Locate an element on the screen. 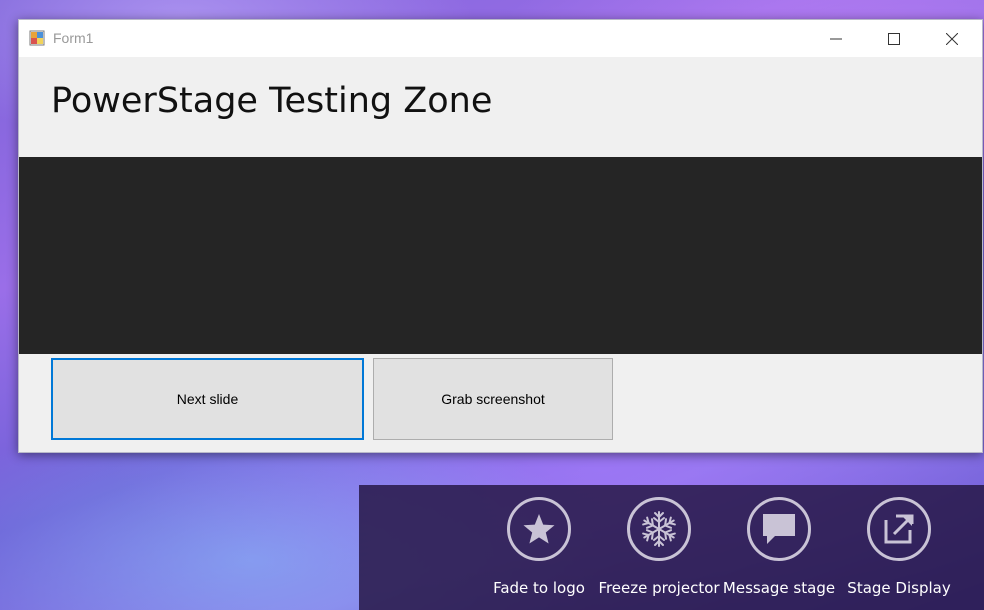 Image resolution: width=984 pixels, height=610 pixels. fade-to-logo-button: Fade to logo is located at coordinates (541, 552).